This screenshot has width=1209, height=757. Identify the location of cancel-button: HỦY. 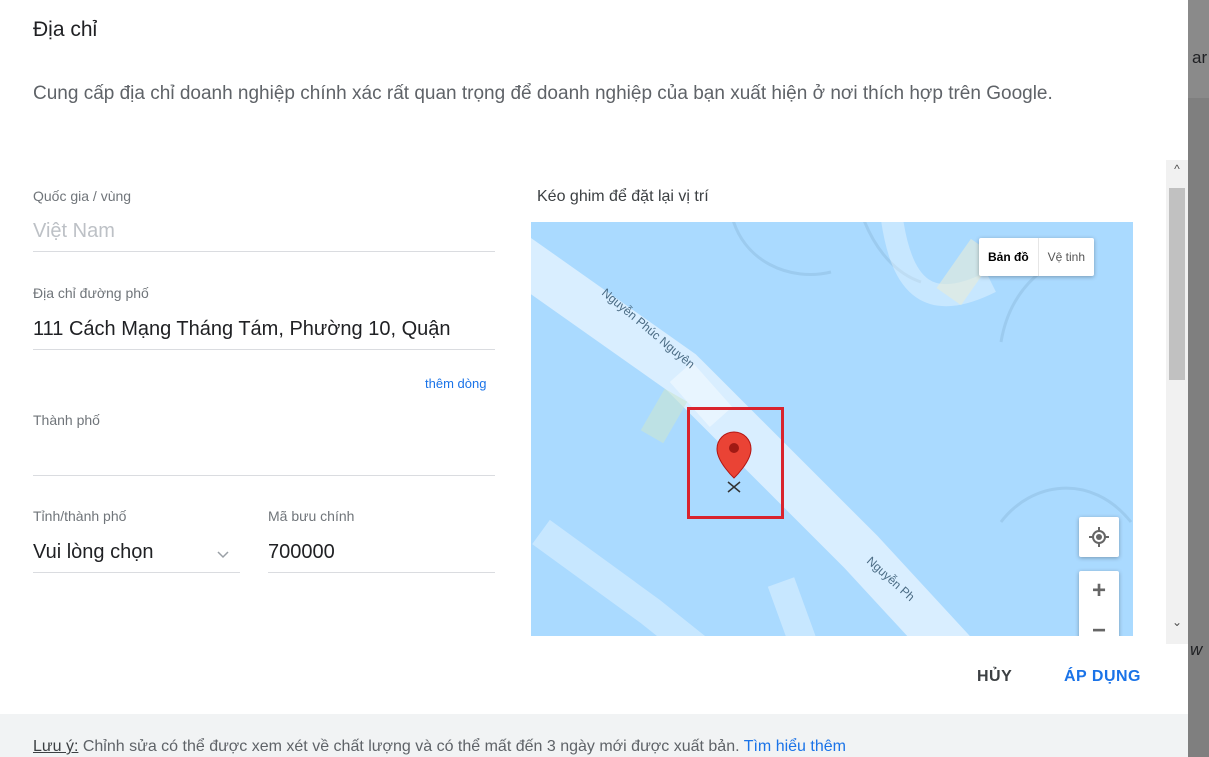
(994, 677).